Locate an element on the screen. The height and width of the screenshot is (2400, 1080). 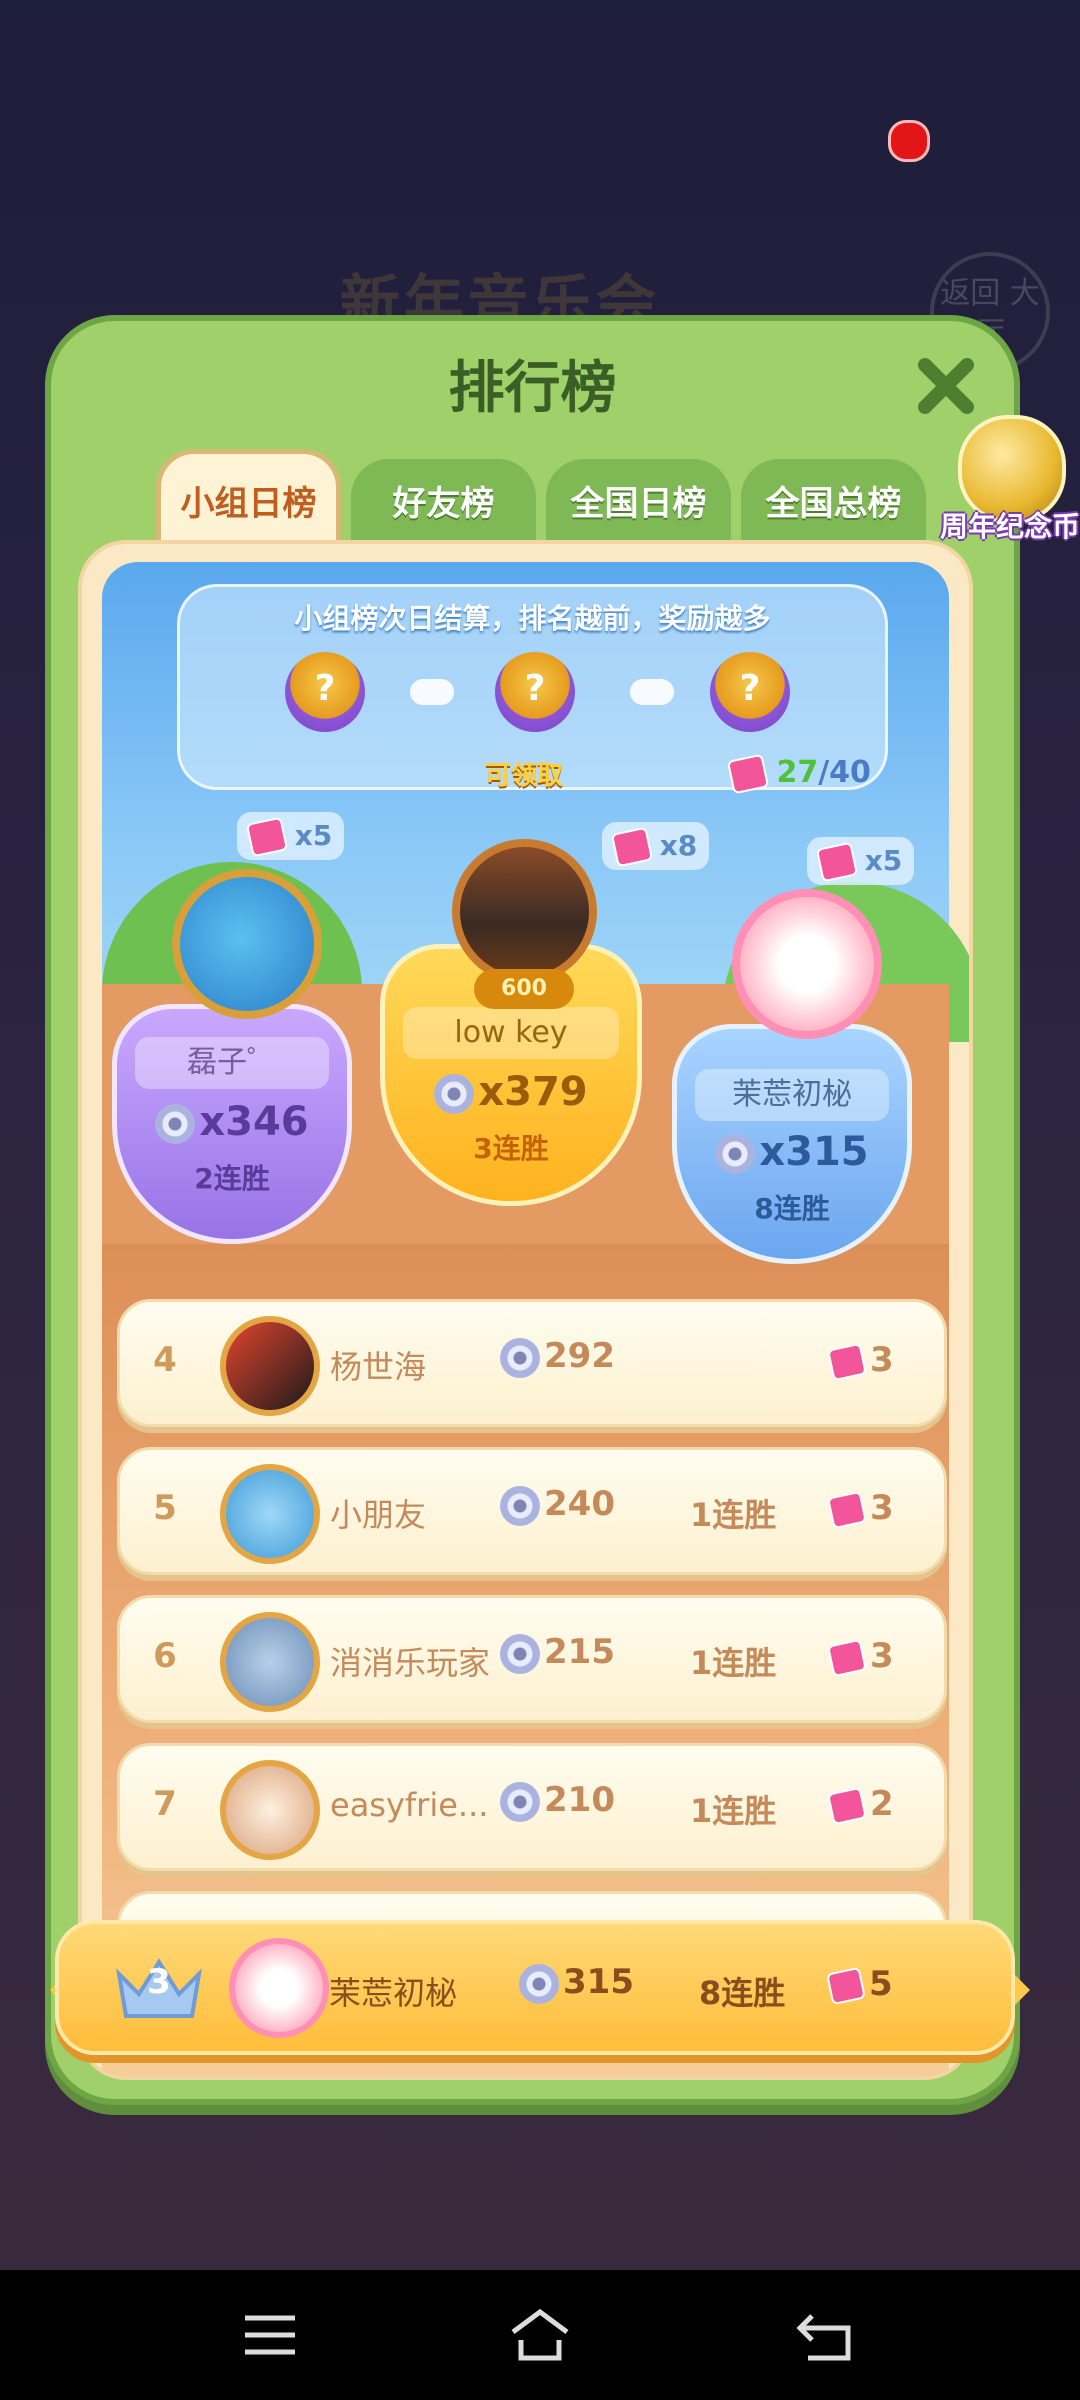
ticket-bubble-rank2: x5 is located at coordinates (291, 836).